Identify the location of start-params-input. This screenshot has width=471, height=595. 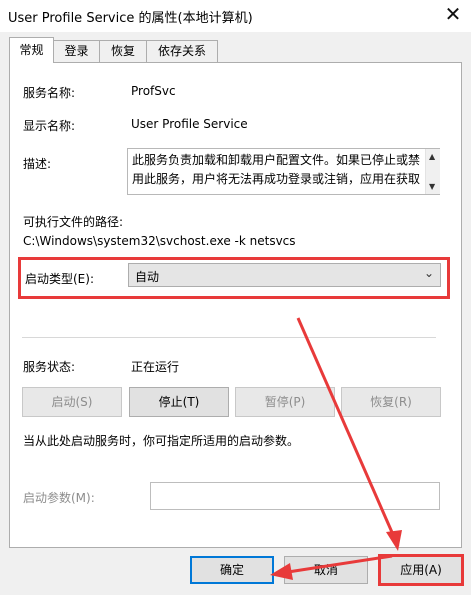
(295, 496).